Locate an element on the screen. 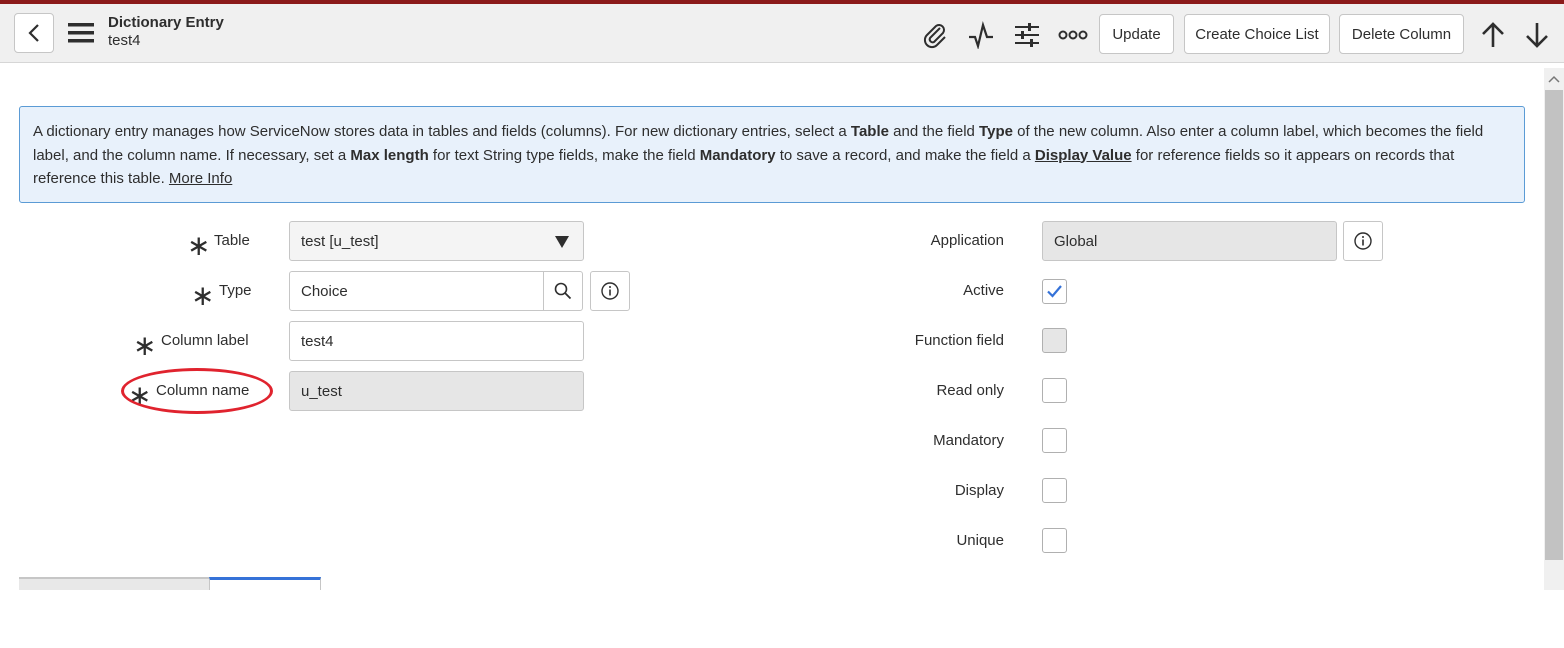 Image resolution: width=1564 pixels, height=648 pixels. tab-active is located at coordinates (265, 583).